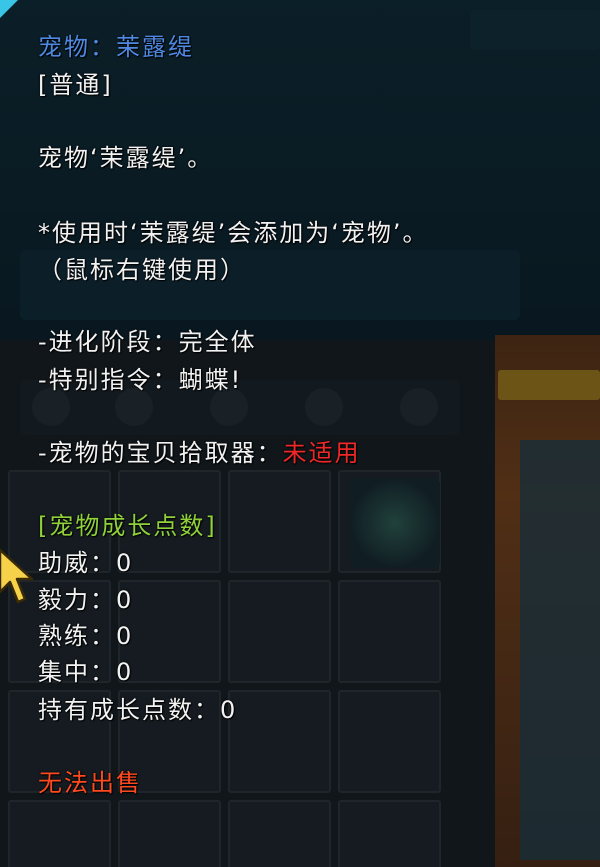 Image resolution: width=600 pixels, height=867 pixels. I want to click on stat-label: 助威：, so click(77, 563).